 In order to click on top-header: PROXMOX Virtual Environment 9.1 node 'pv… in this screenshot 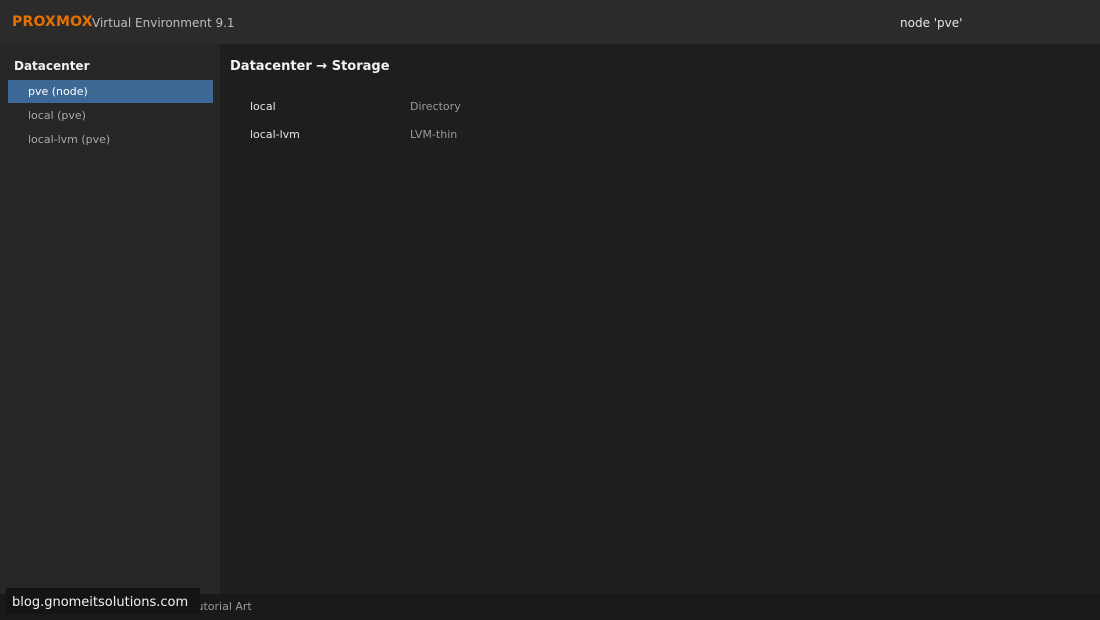, I will do `click(550, 22)`.